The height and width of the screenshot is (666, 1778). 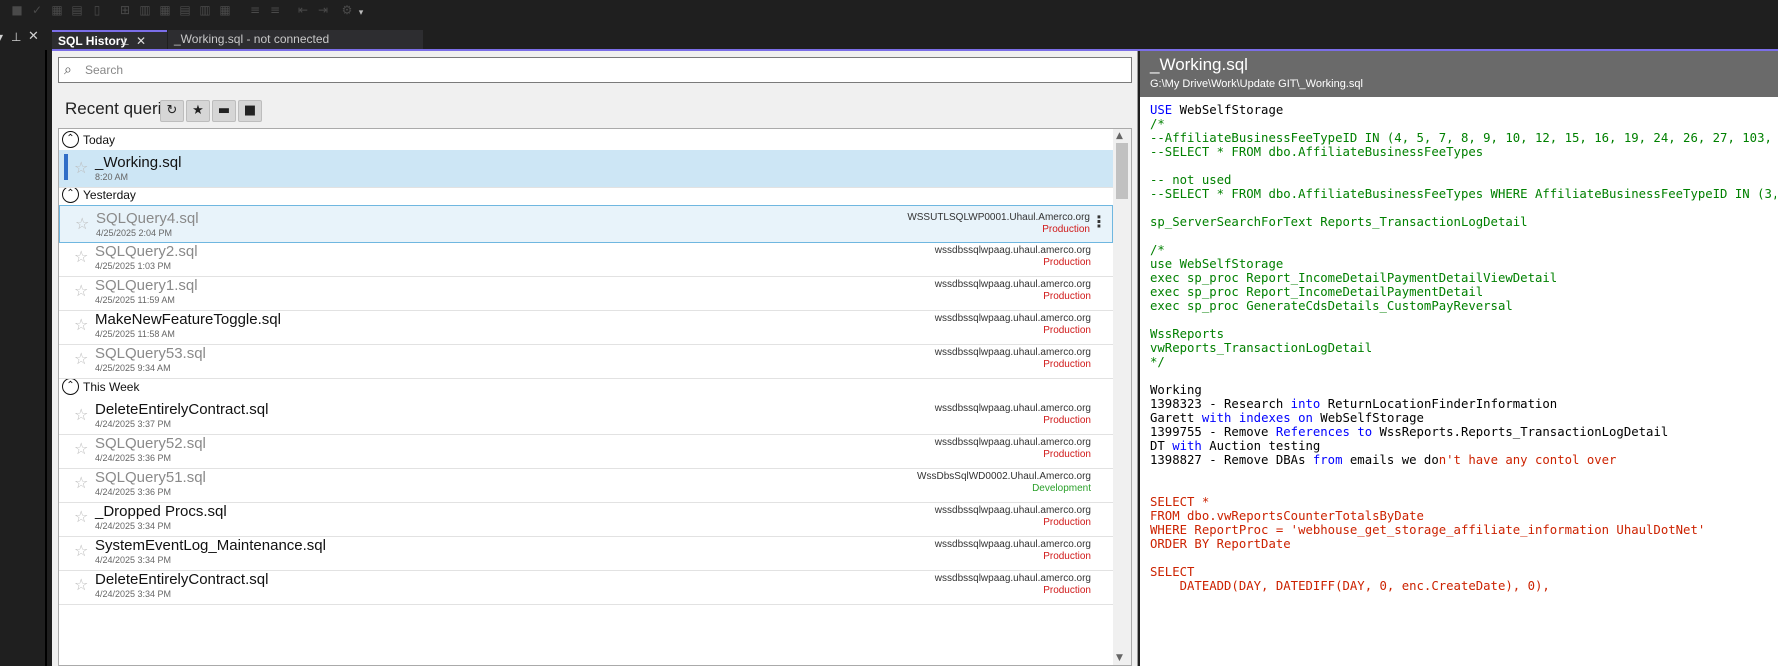 What do you see at coordinates (172, 111) in the screenshot?
I see `refresh-button: ↻` at bounding box center [172, 111].